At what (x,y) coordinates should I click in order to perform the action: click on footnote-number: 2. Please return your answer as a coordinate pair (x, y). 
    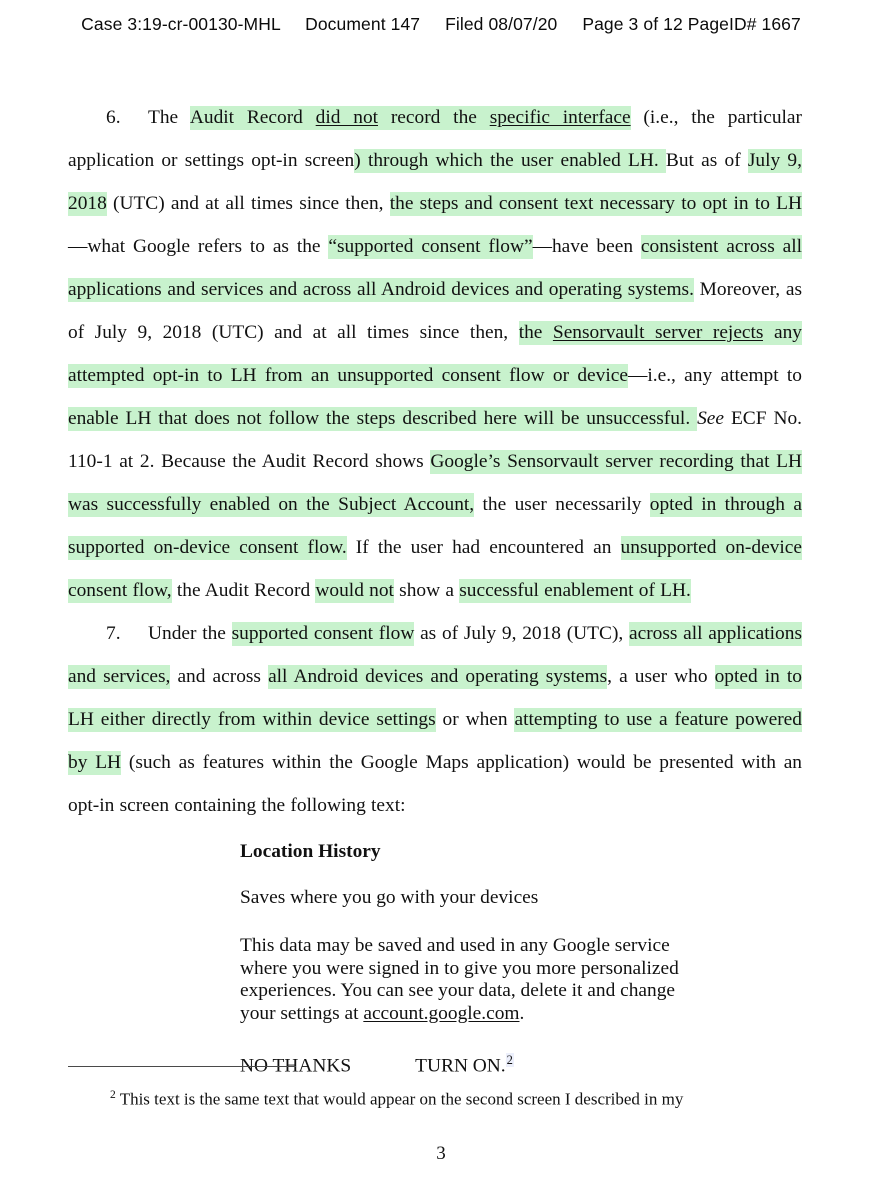
    Looking at the image, I should click on (113, 1095).